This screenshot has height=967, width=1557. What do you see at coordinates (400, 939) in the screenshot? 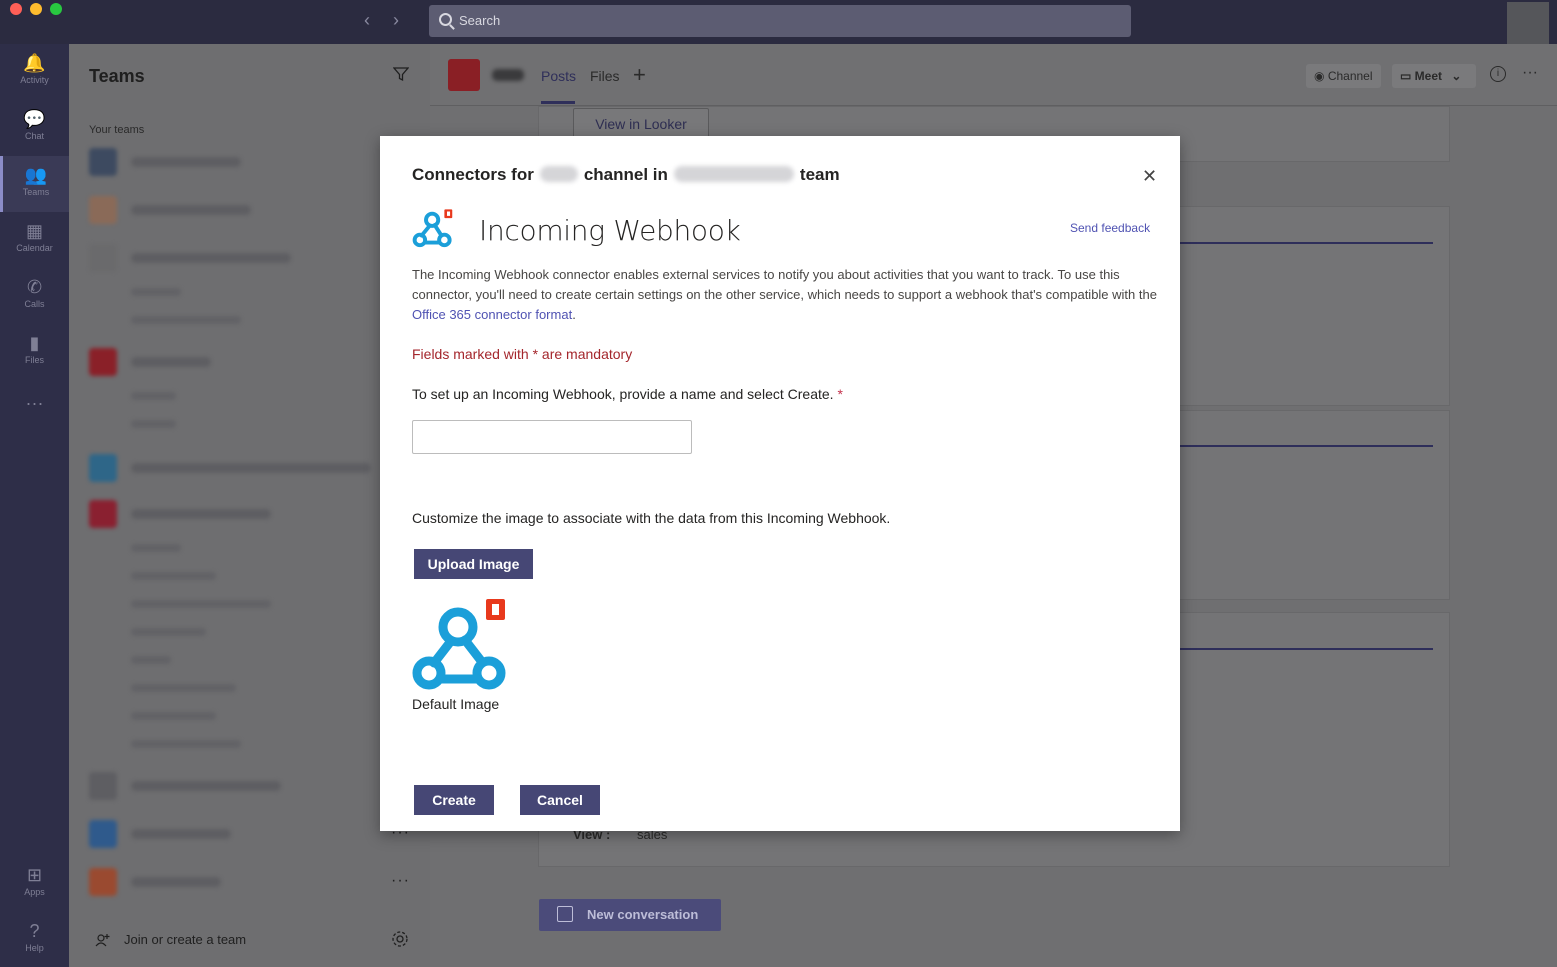
I see `gear-icon` at bounding box center [400, 939].